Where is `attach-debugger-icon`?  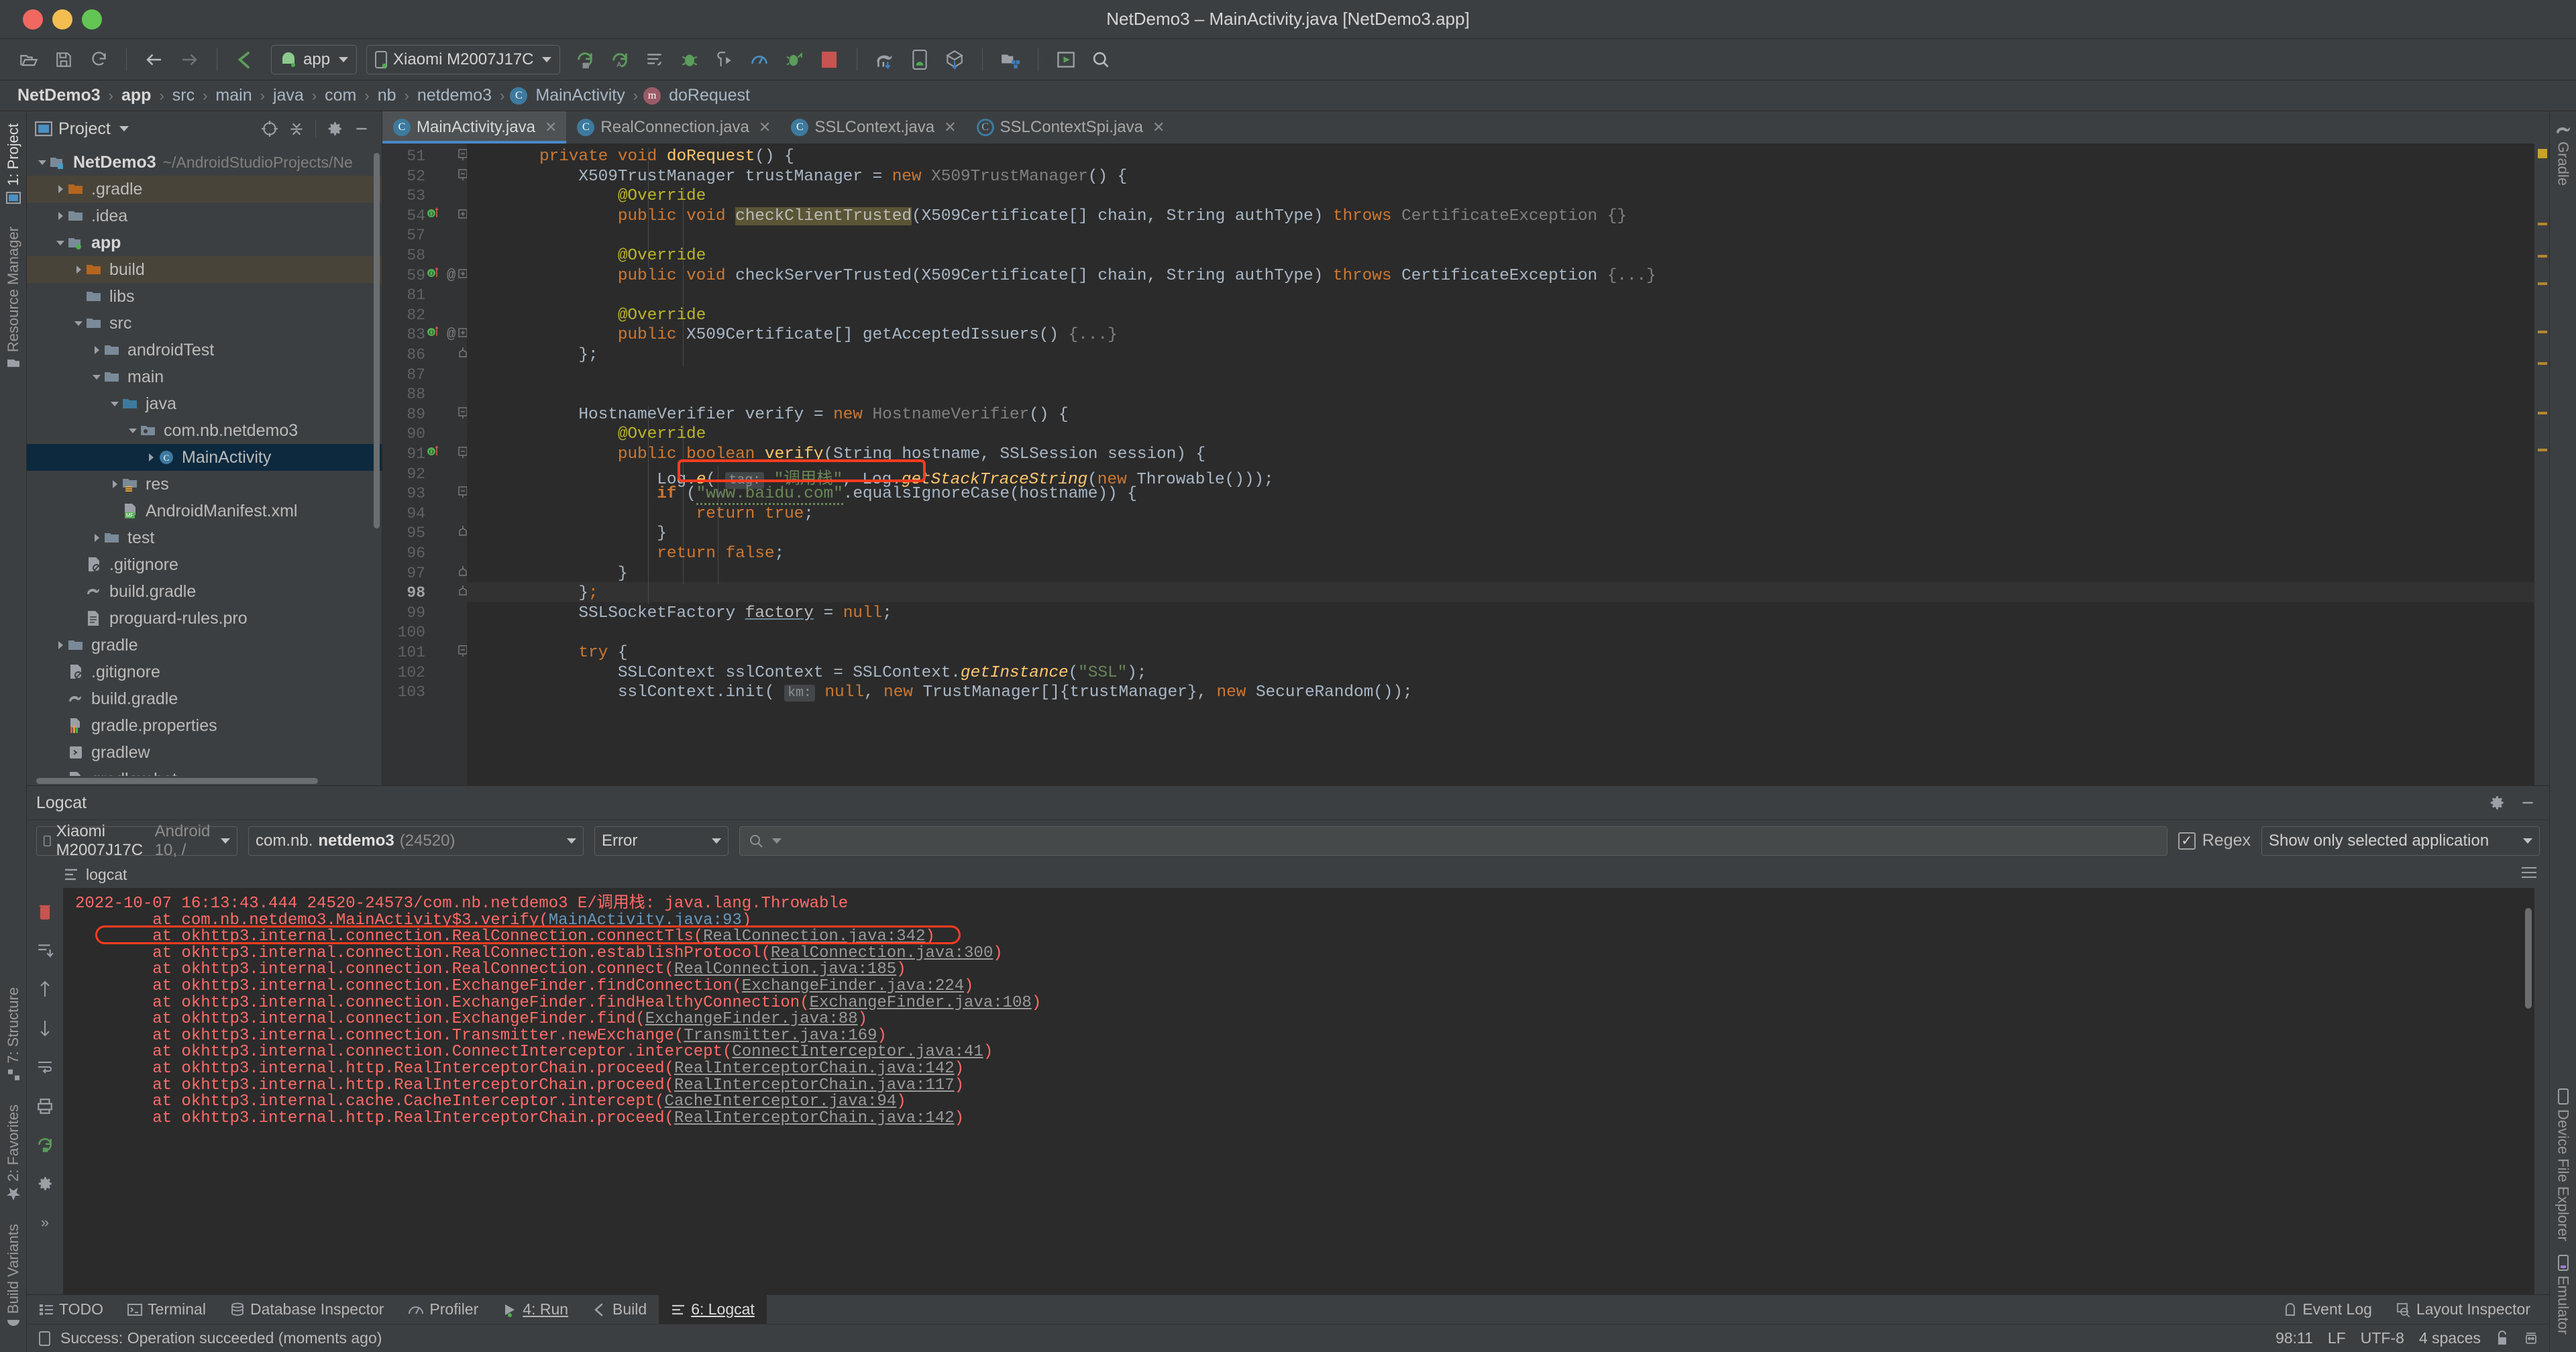
attach-debugger-icon is located at coordinates (724, 59).